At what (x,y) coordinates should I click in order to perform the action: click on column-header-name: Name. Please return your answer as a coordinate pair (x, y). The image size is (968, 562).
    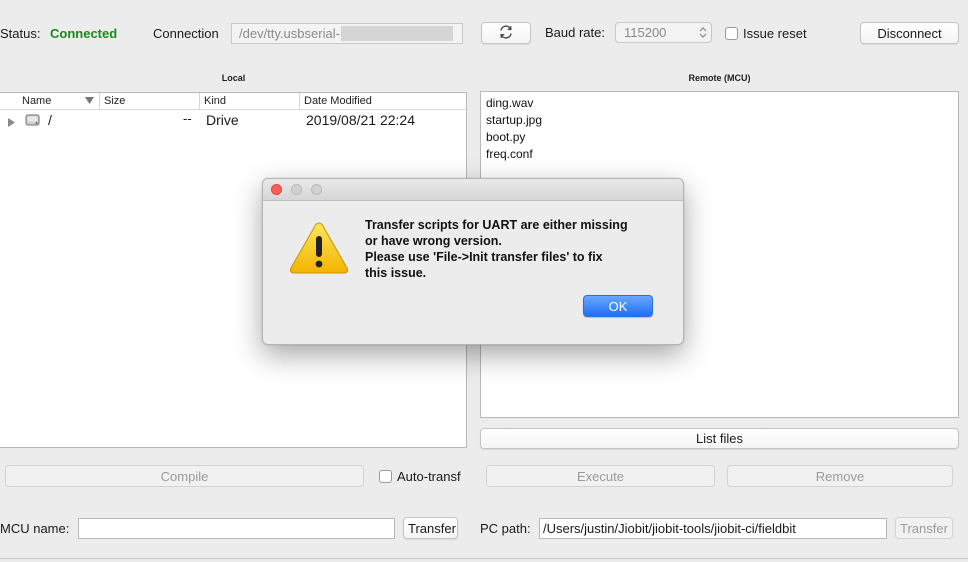
    Looking at the image, I should click on (50, 101).